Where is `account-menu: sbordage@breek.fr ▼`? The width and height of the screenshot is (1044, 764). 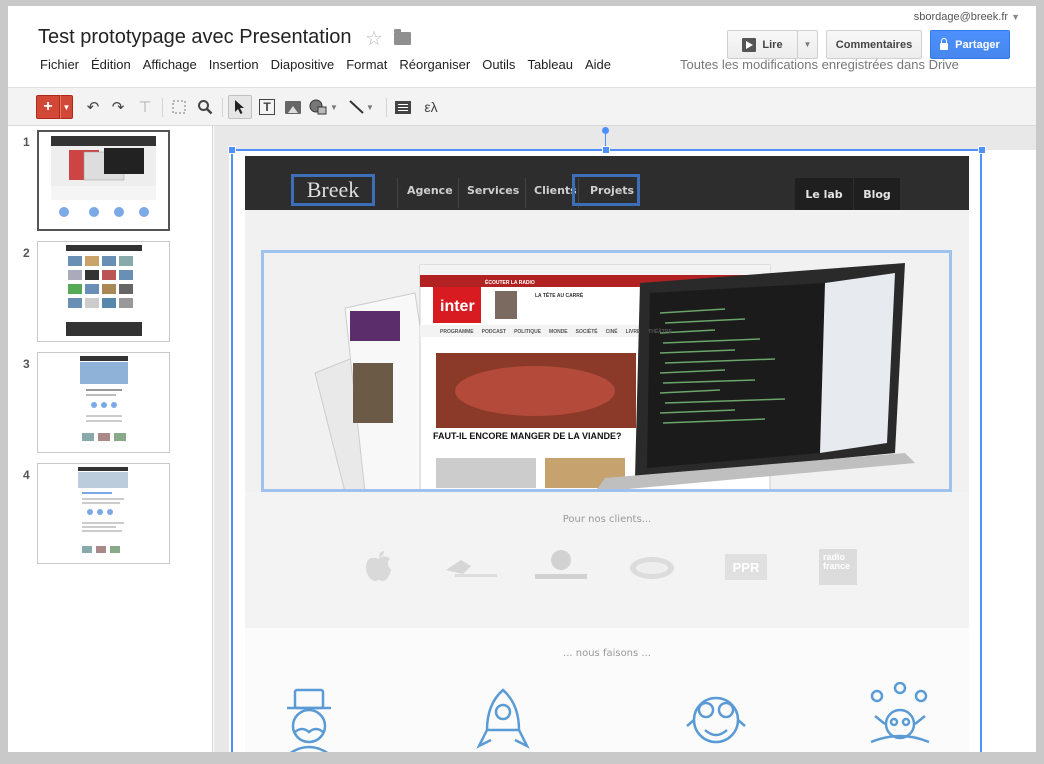 account-menu: sbordage@breek.fr ▼ is located at coordinates (967, 17).